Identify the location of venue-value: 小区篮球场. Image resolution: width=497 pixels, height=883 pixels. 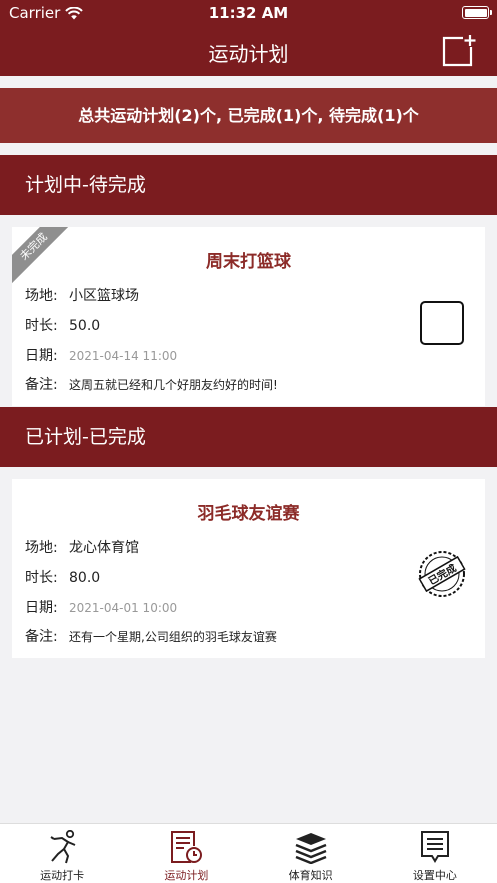
(104, 296).